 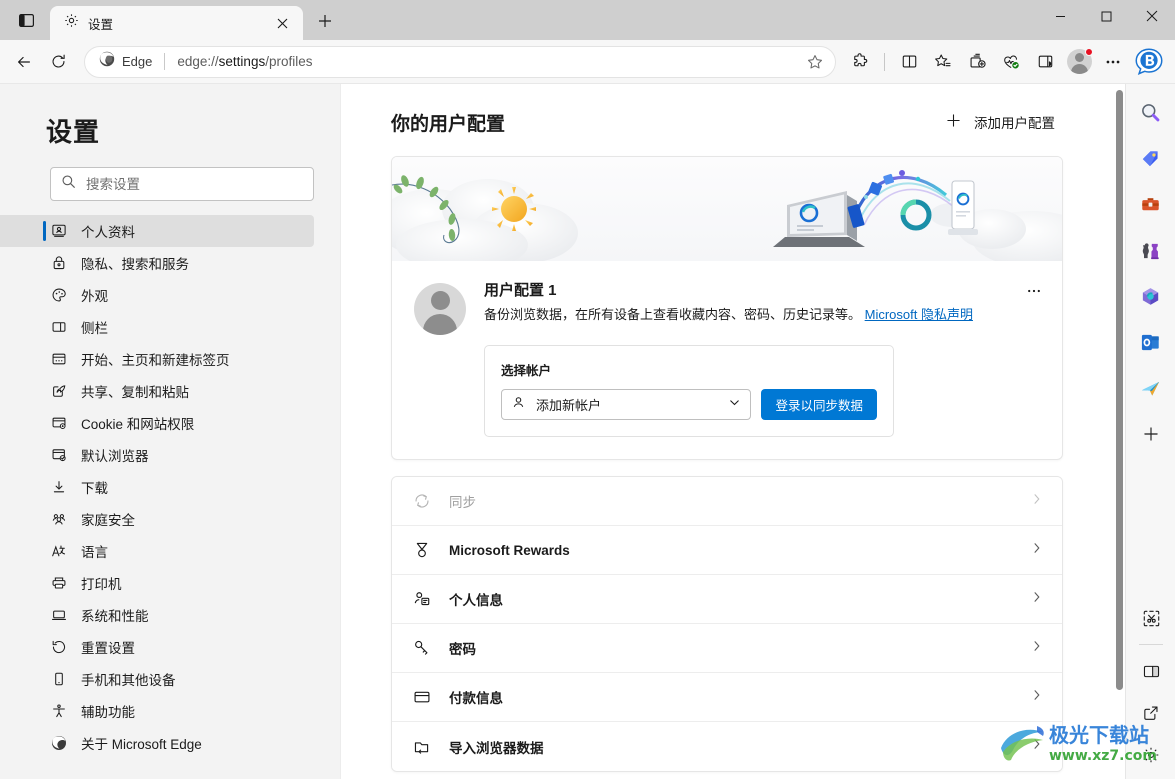 What do you see at coordinates (194, 184) in the screenshot?
I see `search-input` at bounding box center [194, 184].